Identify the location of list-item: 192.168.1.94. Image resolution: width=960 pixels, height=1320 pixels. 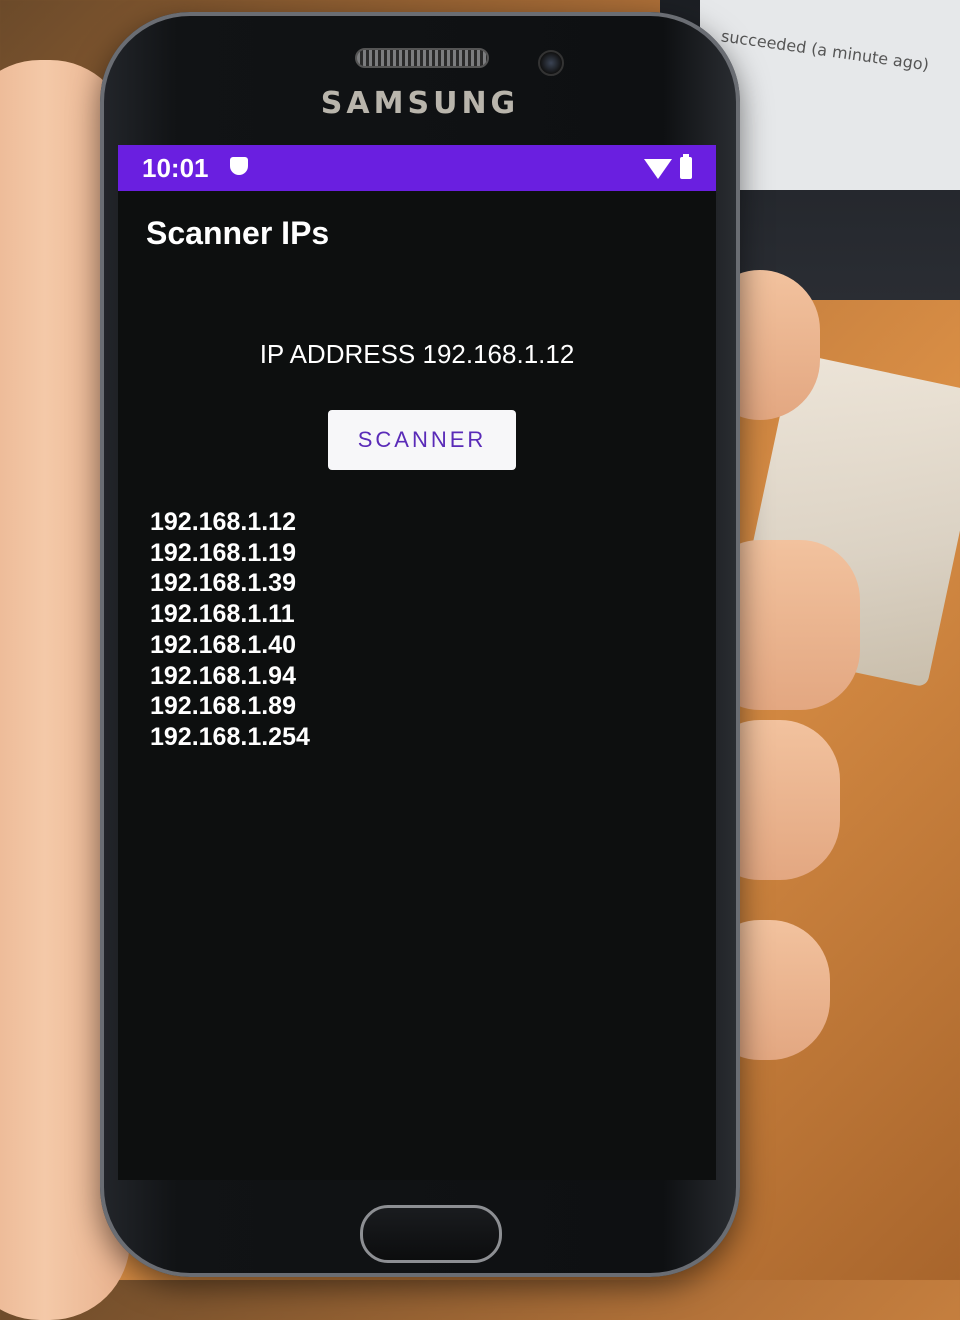
(223, 675).